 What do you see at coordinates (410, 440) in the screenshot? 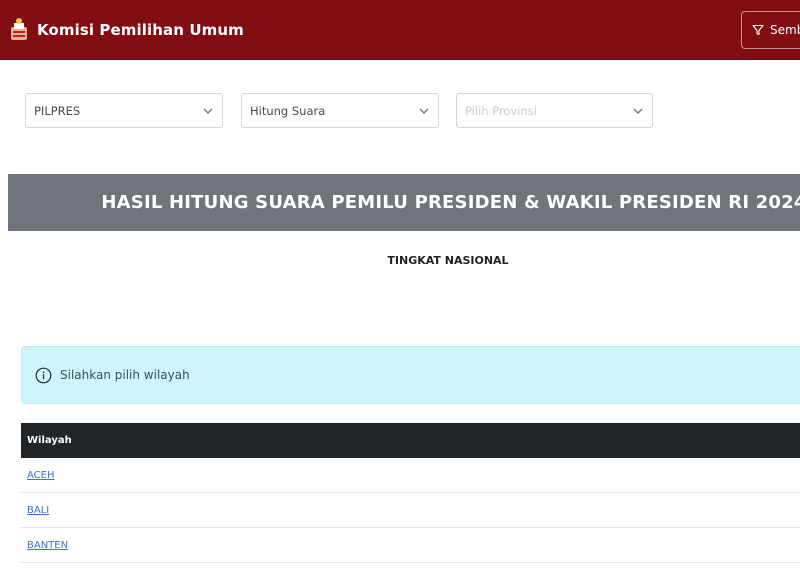
I see `table-header: Wilayah` at bounding box center [410, 440].